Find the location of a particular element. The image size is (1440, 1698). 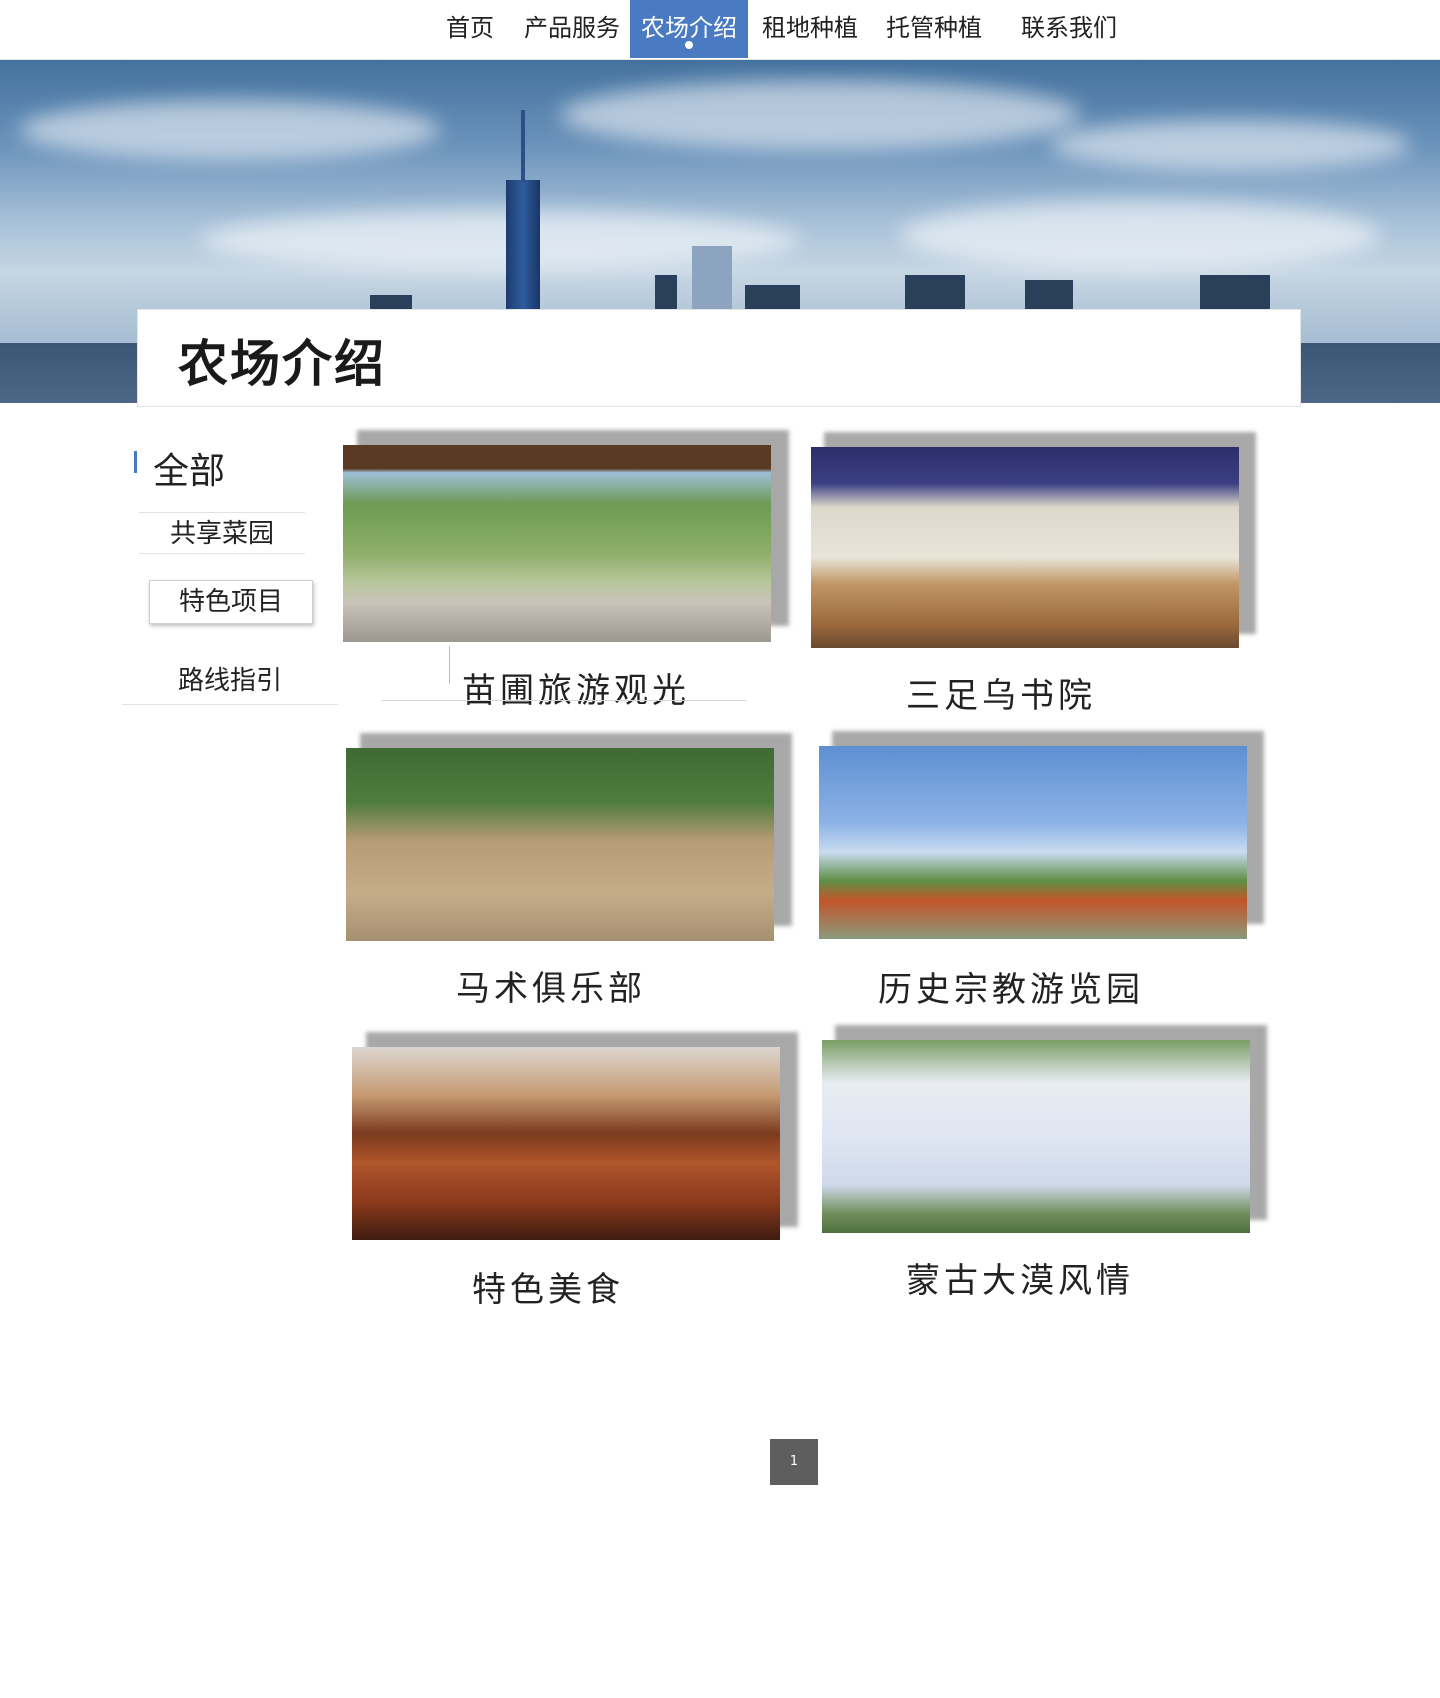

page-title-card: 农场介绍 is located at coordinates (719, 358).